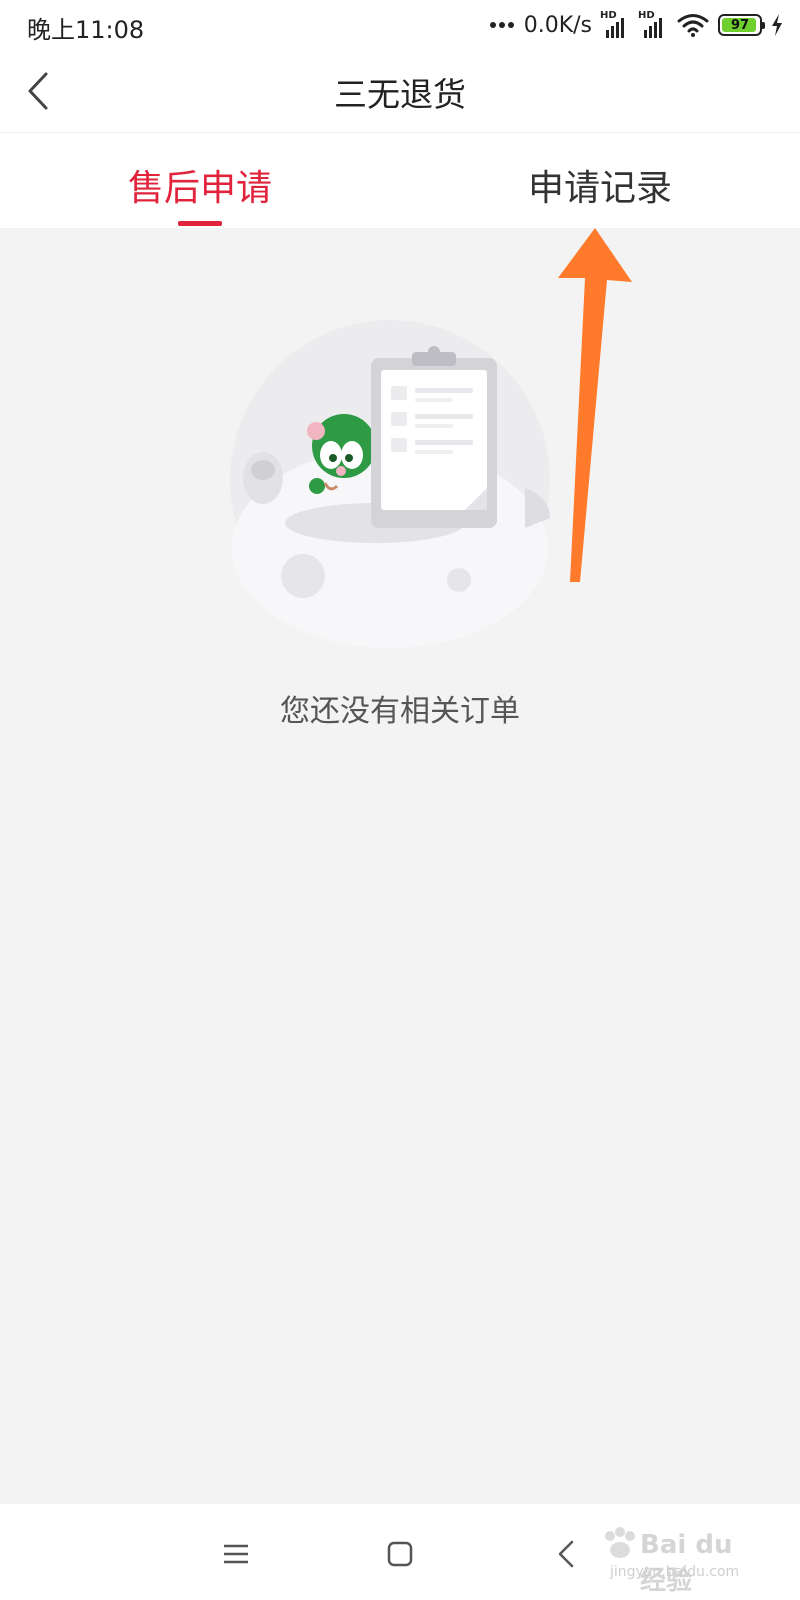 Image resolution: width=800 pixels, height=1600 pixels. Describe the element at coordinates (200, 223) in the screenshot. I see `active-tab-indicator` at that location.